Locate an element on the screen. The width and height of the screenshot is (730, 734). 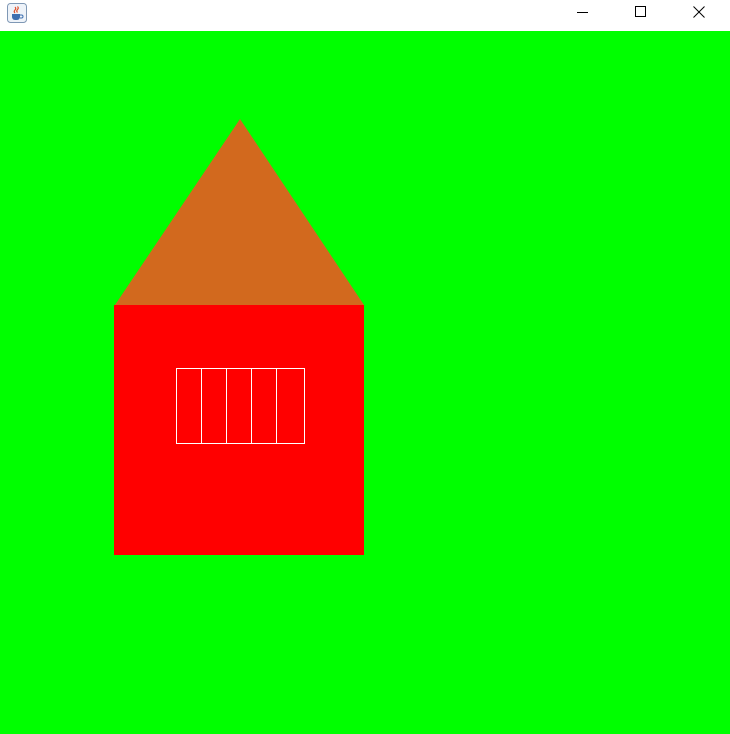
maximize-icon is located at coordinates (641, 12).